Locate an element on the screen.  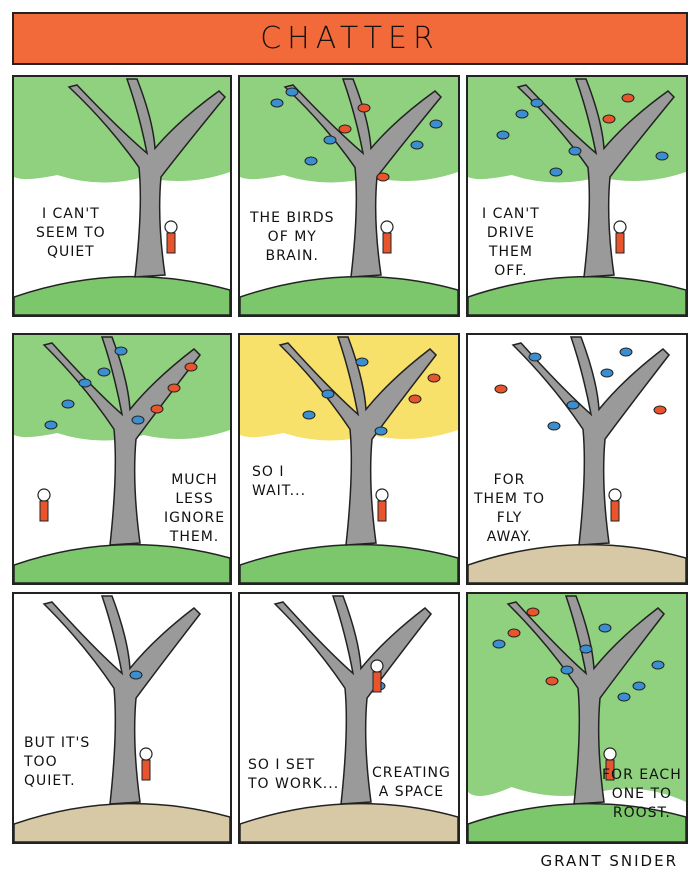
caption-line: QUIET is located at coordinates (70, 252).